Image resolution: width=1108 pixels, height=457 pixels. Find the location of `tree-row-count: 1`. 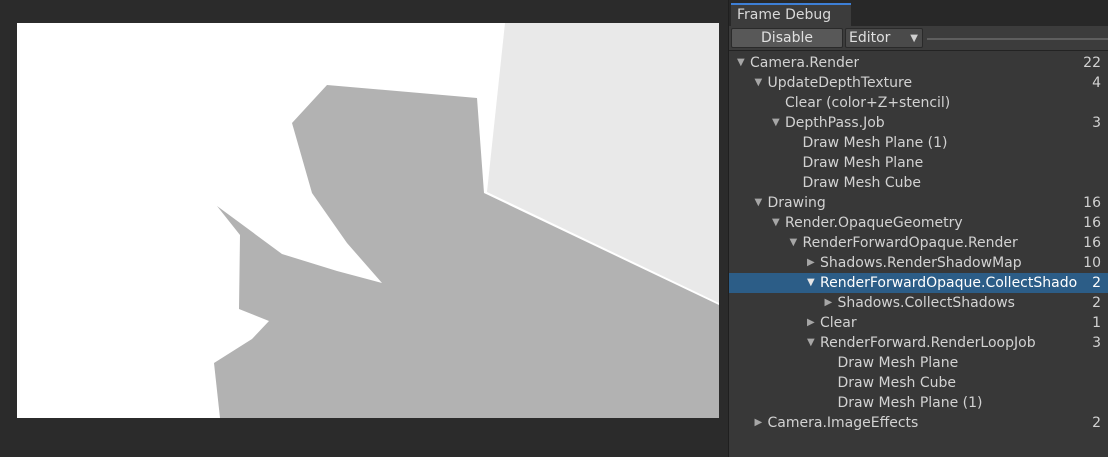

tree-row-count: 1 is located at coordinates (1096, 323).